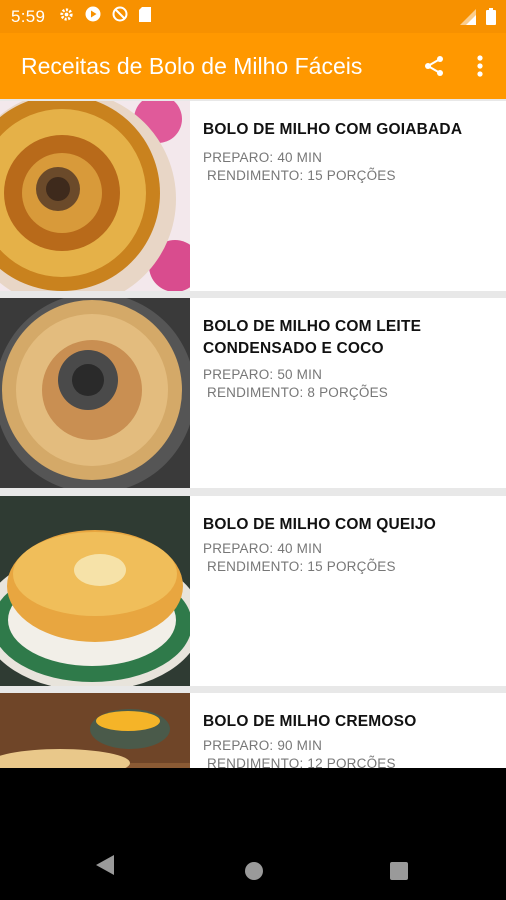 The height and width of the screenshot is (900, 506). Describe the element at coordinates (301, 762) in the screenshot. I see `recipe-yield: RENDIMENTO: 12 PORÇÕES` at that location.